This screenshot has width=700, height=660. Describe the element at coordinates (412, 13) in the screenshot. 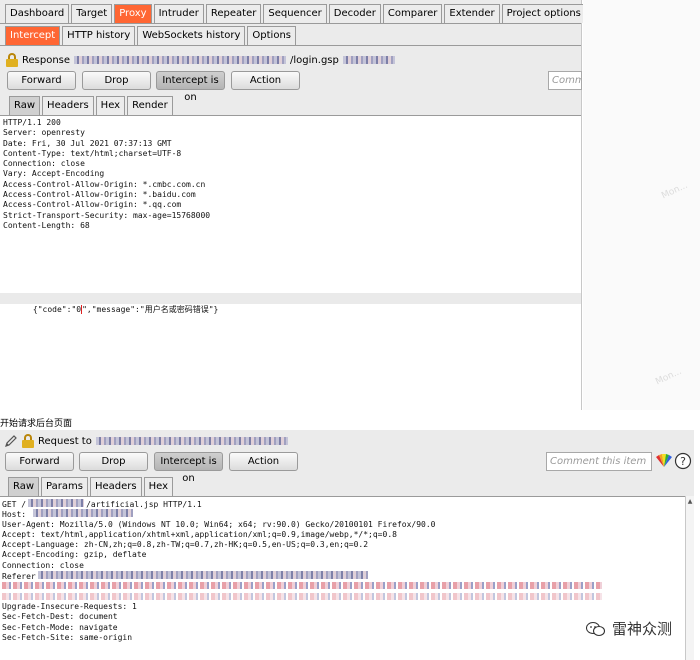

I see `tab-comparer: Comparer` at that location.